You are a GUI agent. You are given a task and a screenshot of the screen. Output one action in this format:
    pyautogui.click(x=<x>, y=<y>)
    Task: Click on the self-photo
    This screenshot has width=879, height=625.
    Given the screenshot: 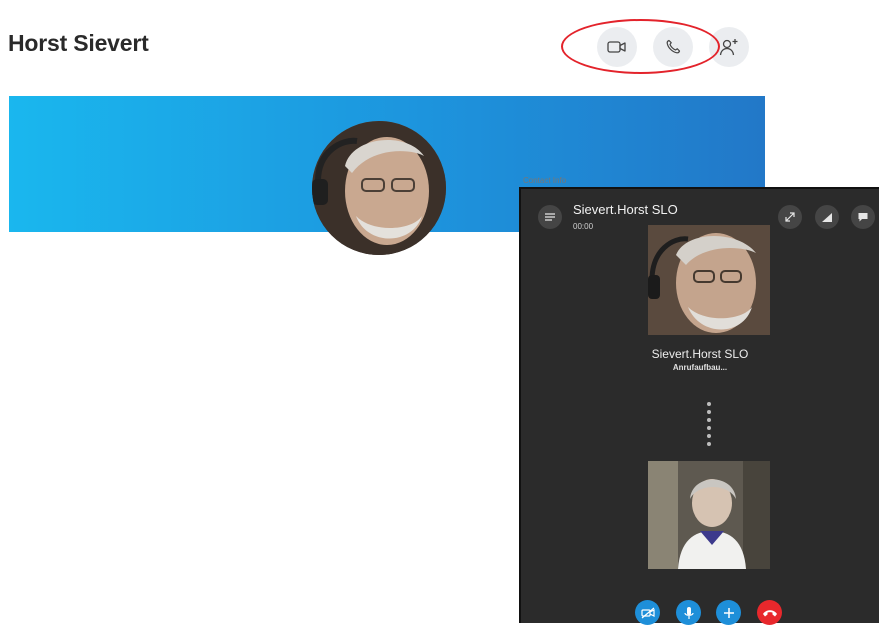 What is the action you would take?
    pyautogui.click(x=709, y=515)
    